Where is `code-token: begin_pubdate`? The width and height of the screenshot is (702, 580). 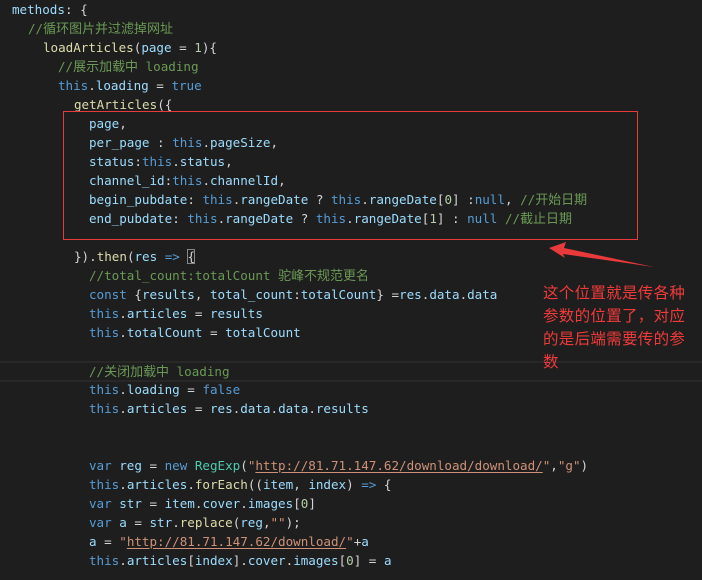 code-token: begin_pubdate is located at coordinates (138, 199).